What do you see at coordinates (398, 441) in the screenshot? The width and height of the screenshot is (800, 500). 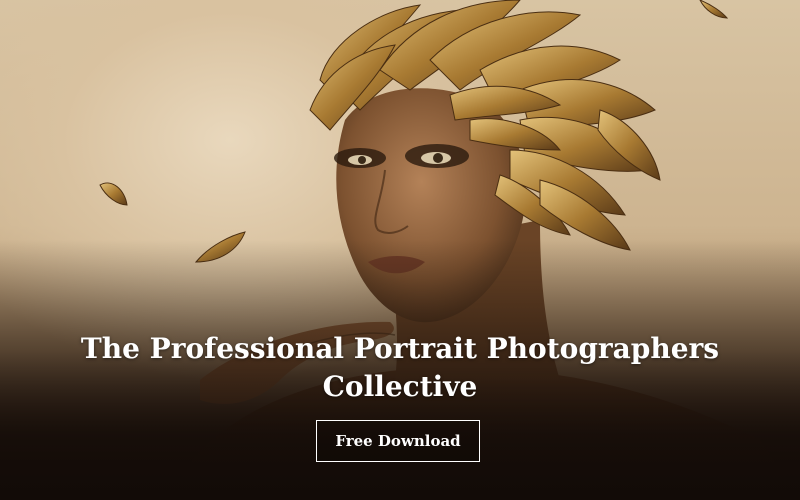 I see `free-download-button: Free Download` at bounding box center [398, 441].